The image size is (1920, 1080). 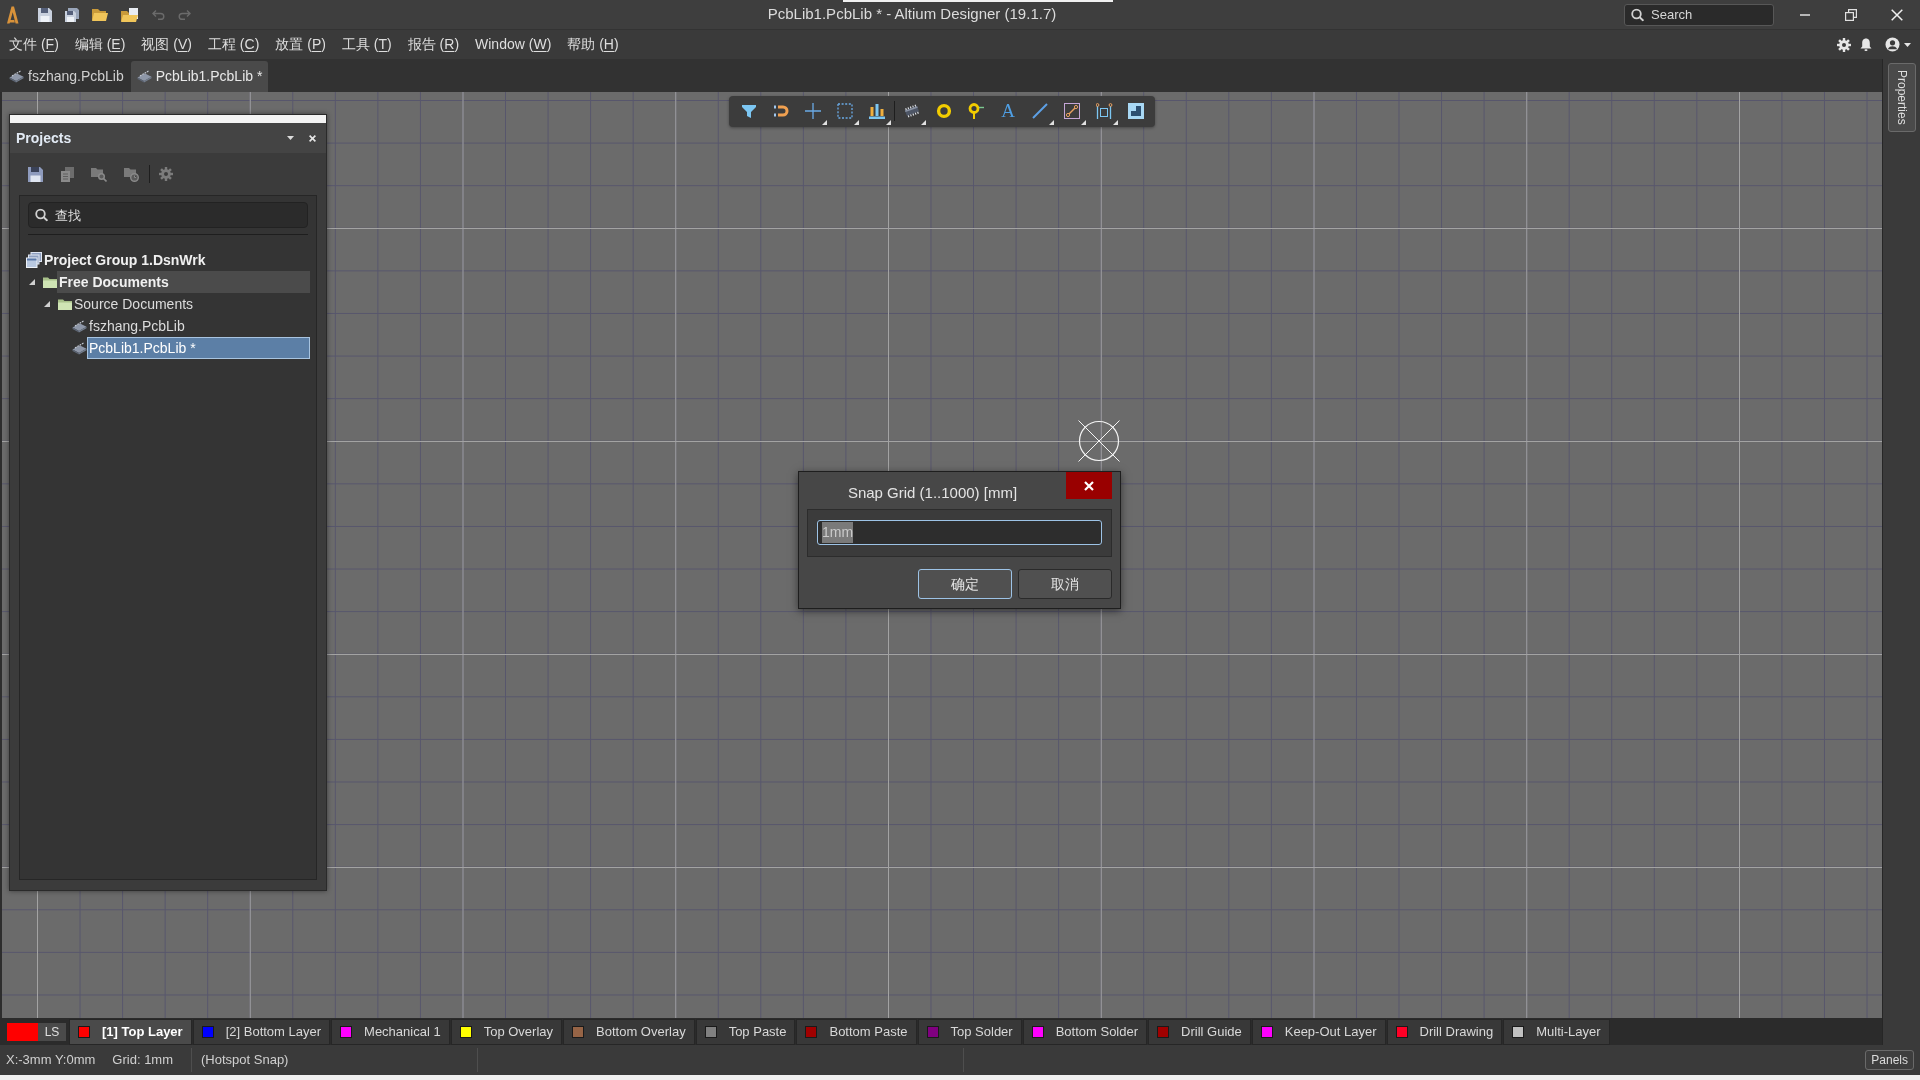 I want to click on region-icon, so click(x=1136, y=111).